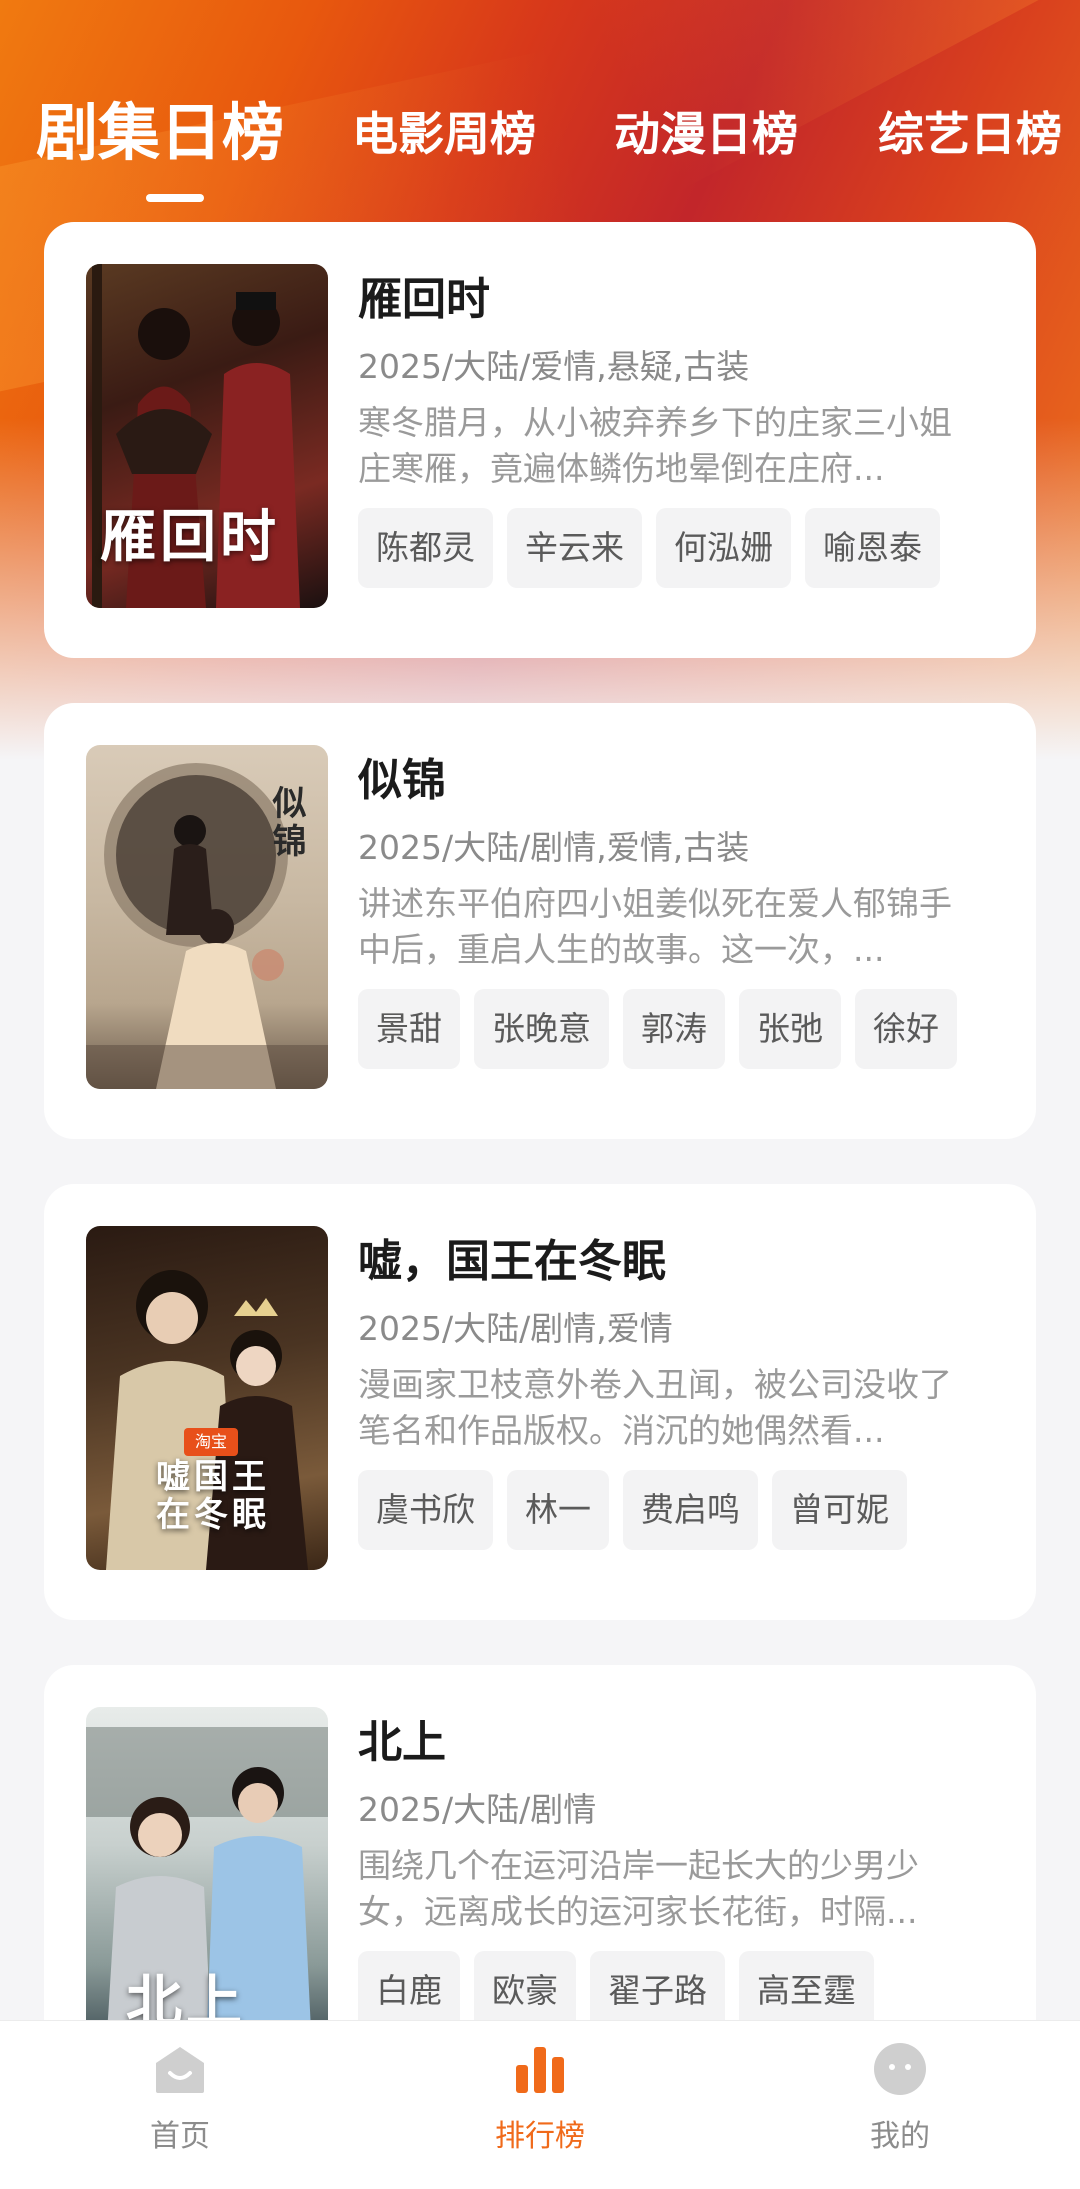 The width and height of the screenshot is (1080, 2189). What do you see at coordinates (574, 548) in the screenshot?
I see `cast-chip: 辛云来` at bounding box center [574, 548].